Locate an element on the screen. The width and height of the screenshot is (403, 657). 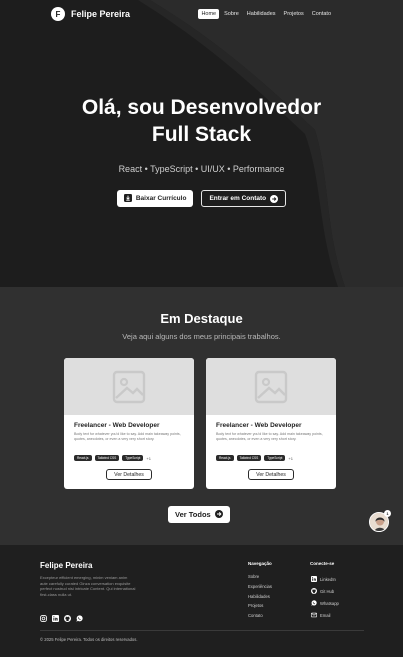
instagram-icon is located at coordinates (43, 615).